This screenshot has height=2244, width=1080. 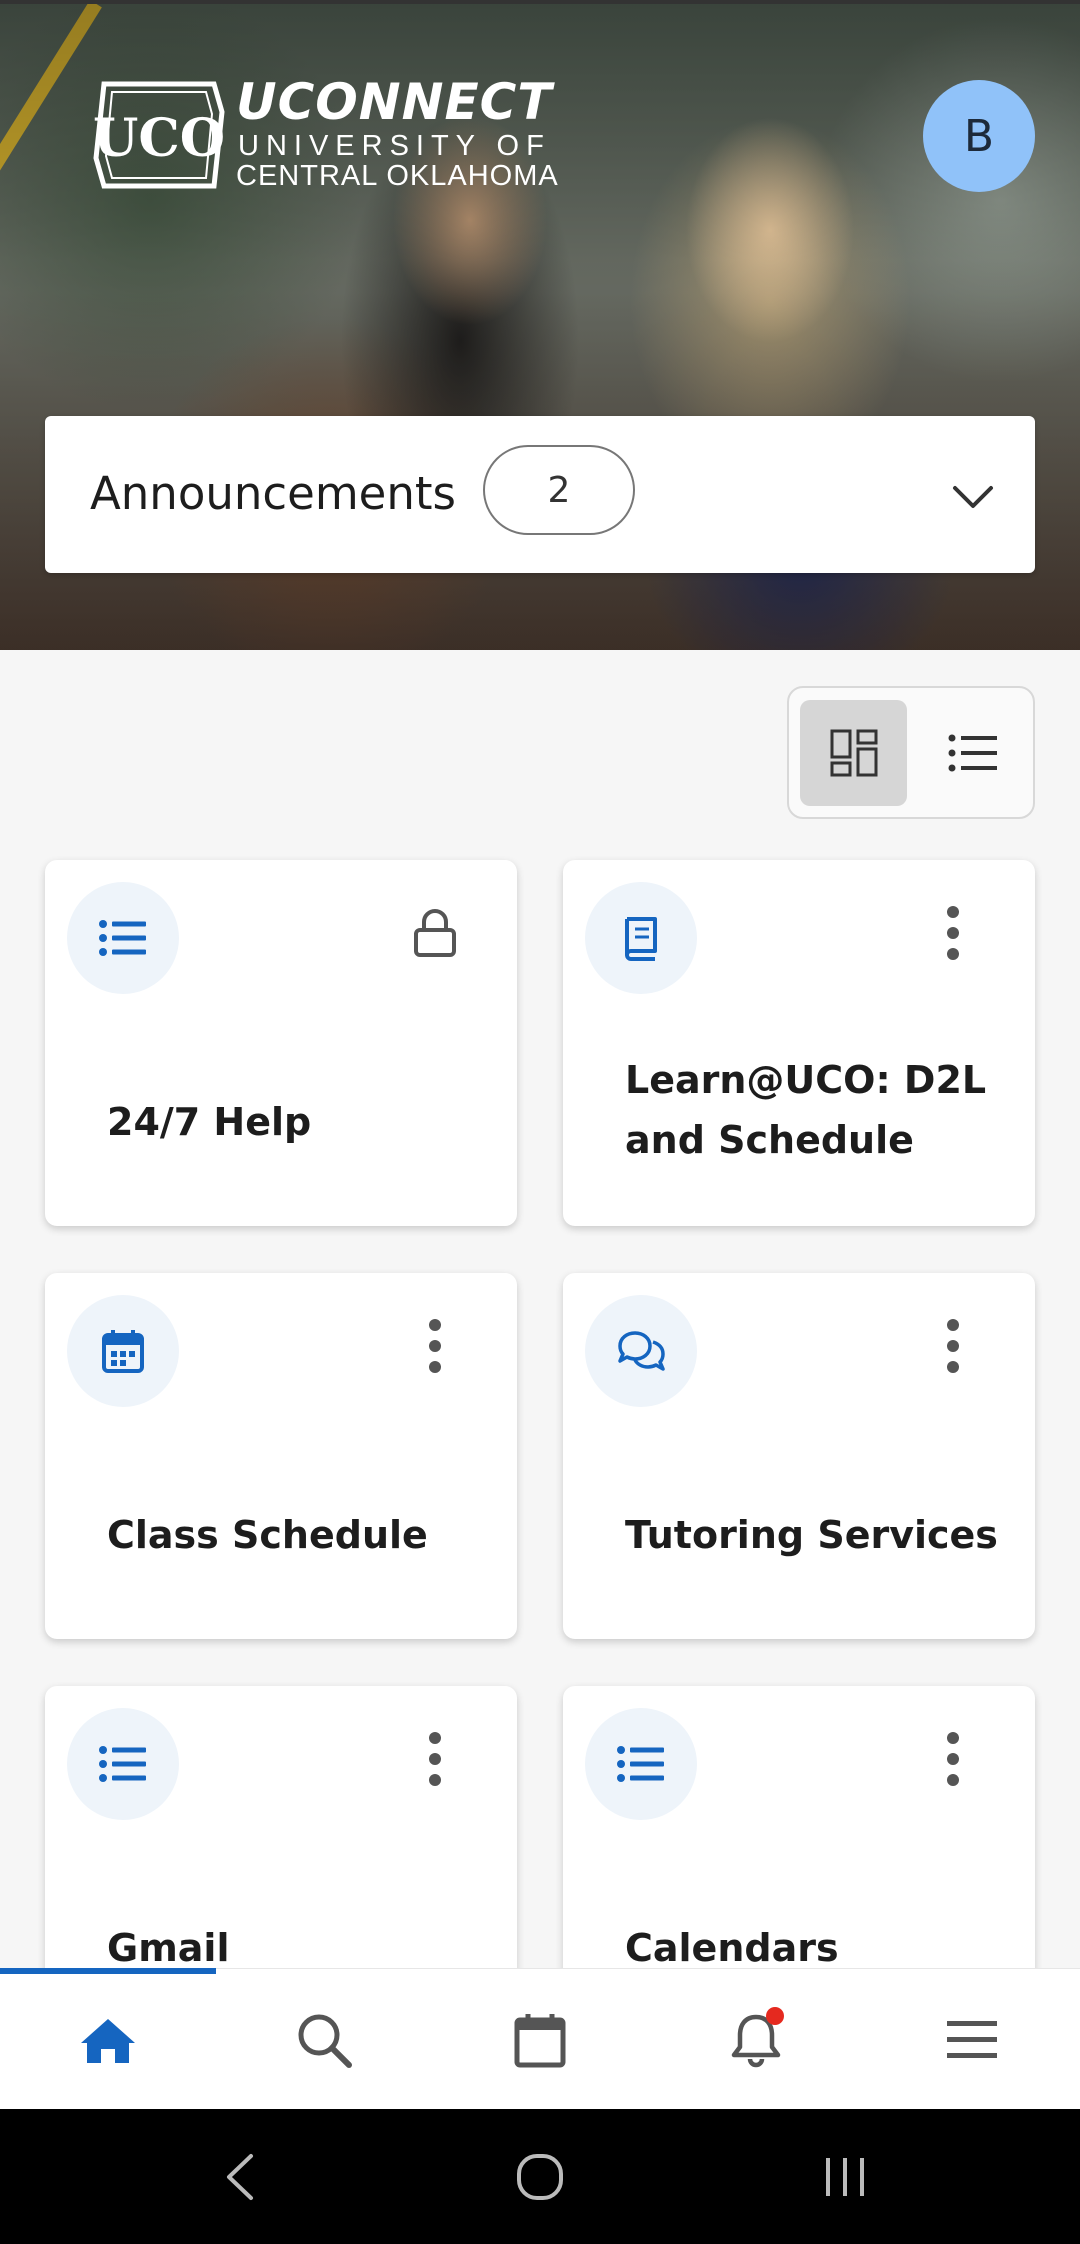 I want to click on bottom-nav, so click(x=540, y=2038).